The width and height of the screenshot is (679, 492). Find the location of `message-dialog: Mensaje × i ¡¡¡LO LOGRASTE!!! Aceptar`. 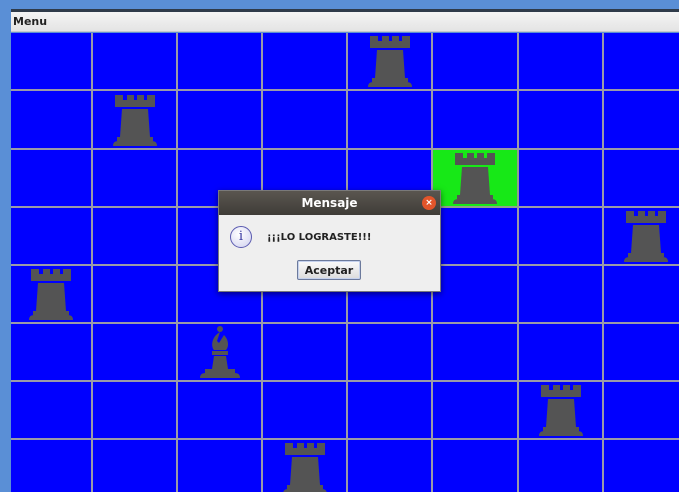

message-dialog: Mensaje × i ¡¡¡LO LOGRASTE!!! Aceptar is located at coordinates (329, 241).